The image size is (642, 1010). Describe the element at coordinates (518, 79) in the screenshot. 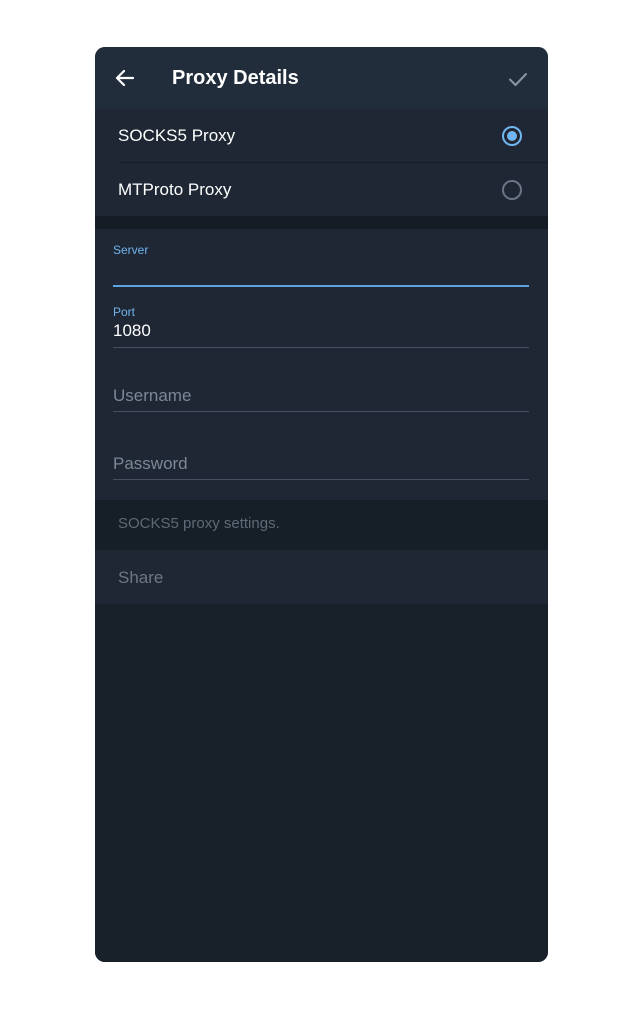

I see `check-icon` at that location.